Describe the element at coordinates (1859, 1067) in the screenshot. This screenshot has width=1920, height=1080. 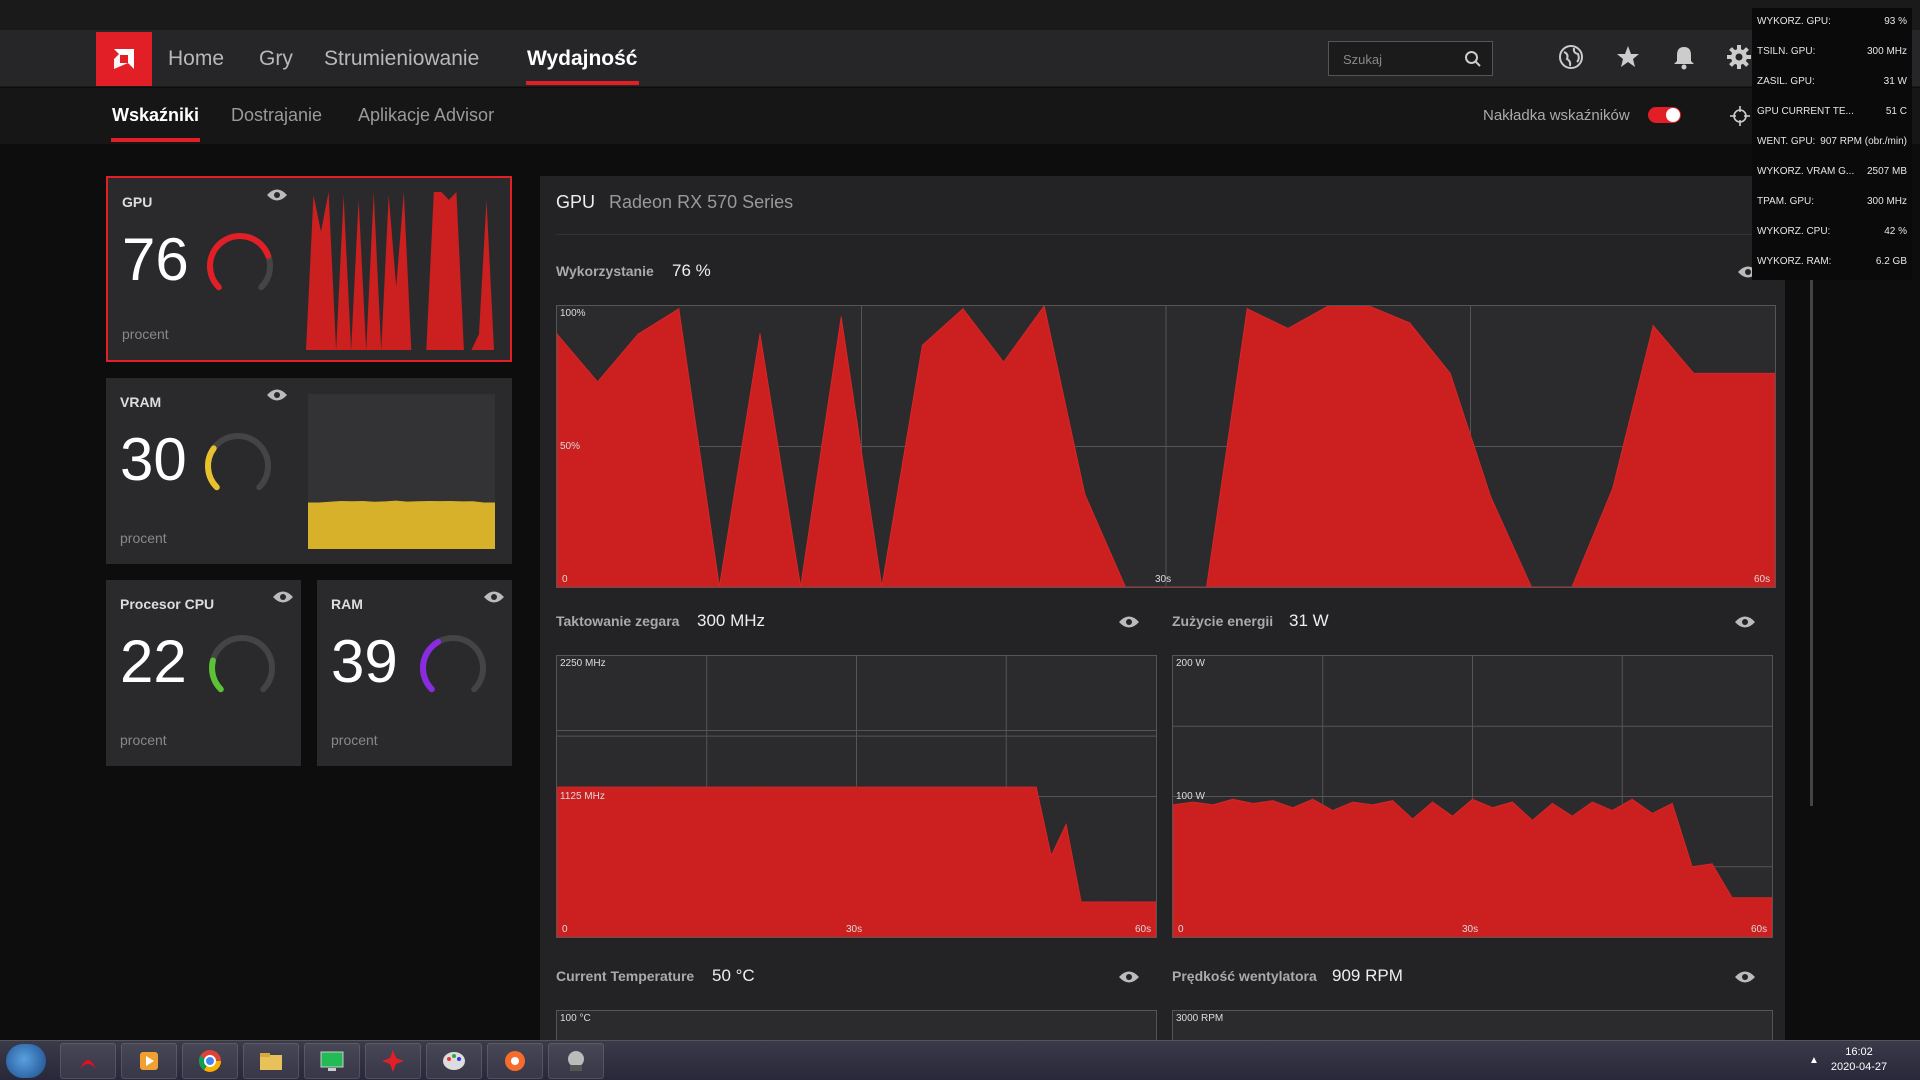
I see `clock-date: 2020-04-27` at that location.